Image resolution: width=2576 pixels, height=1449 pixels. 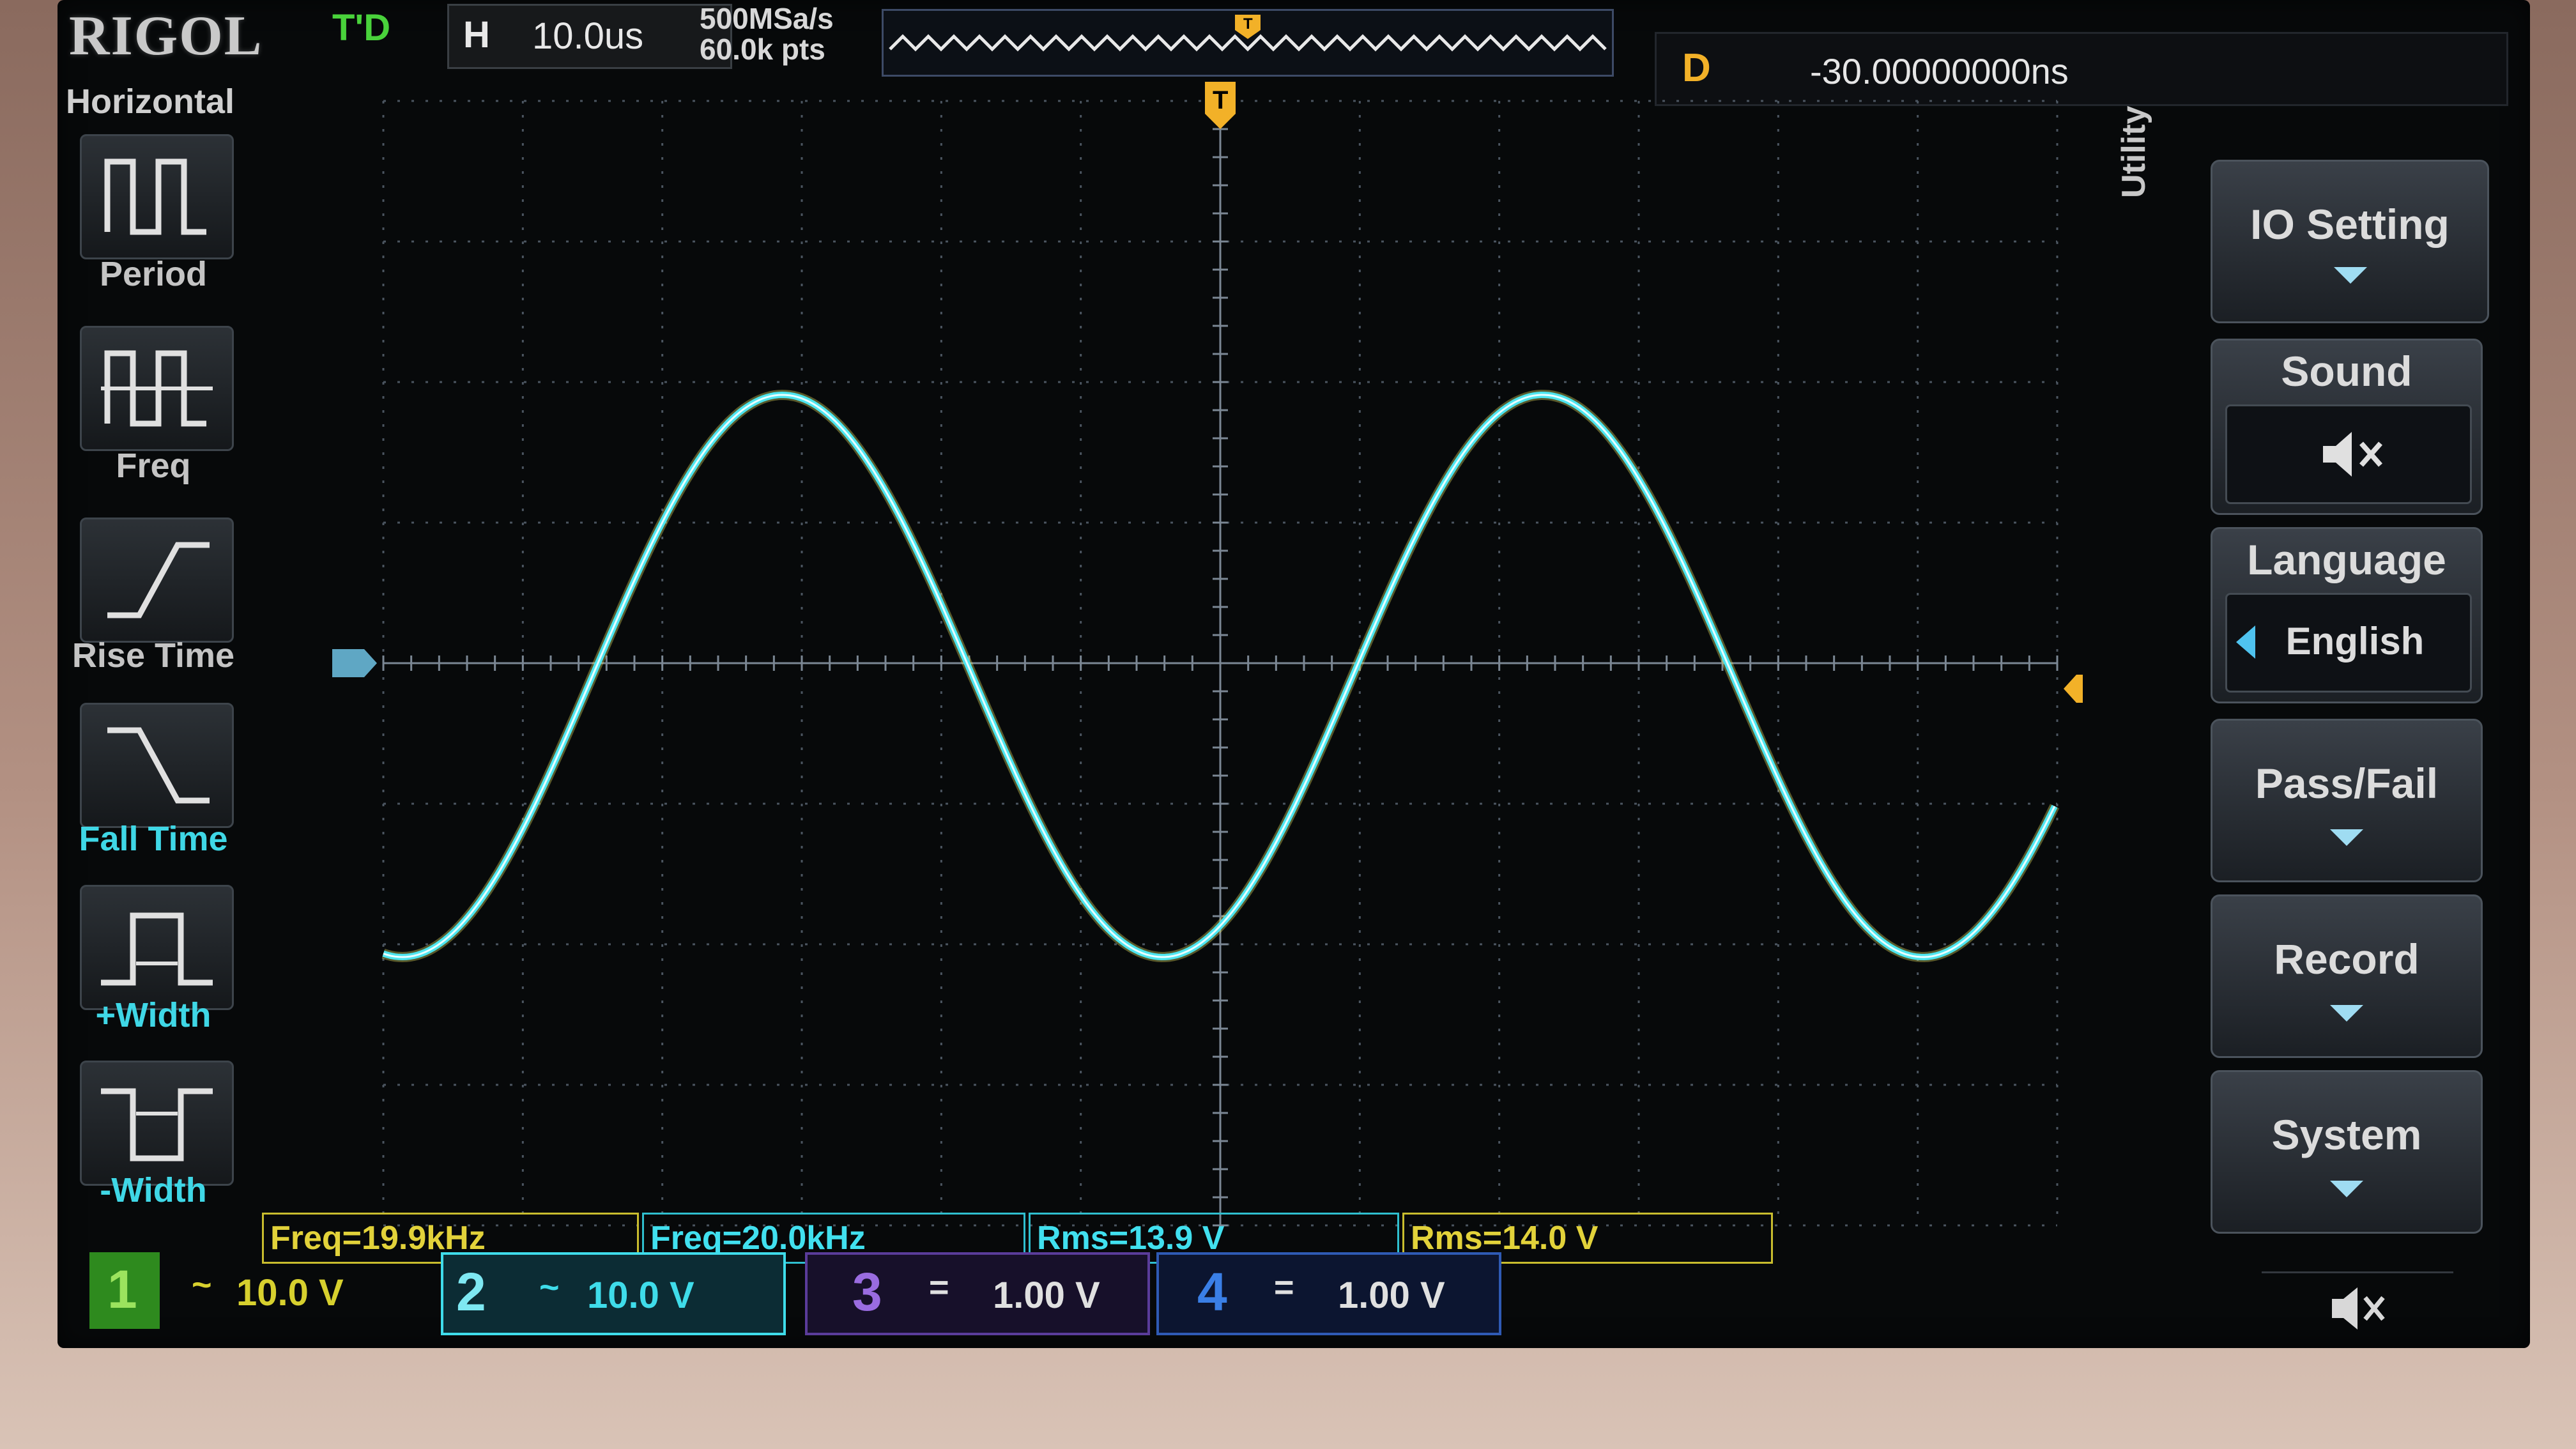 I want to click on freq-icon, so click(x=157, y=388).